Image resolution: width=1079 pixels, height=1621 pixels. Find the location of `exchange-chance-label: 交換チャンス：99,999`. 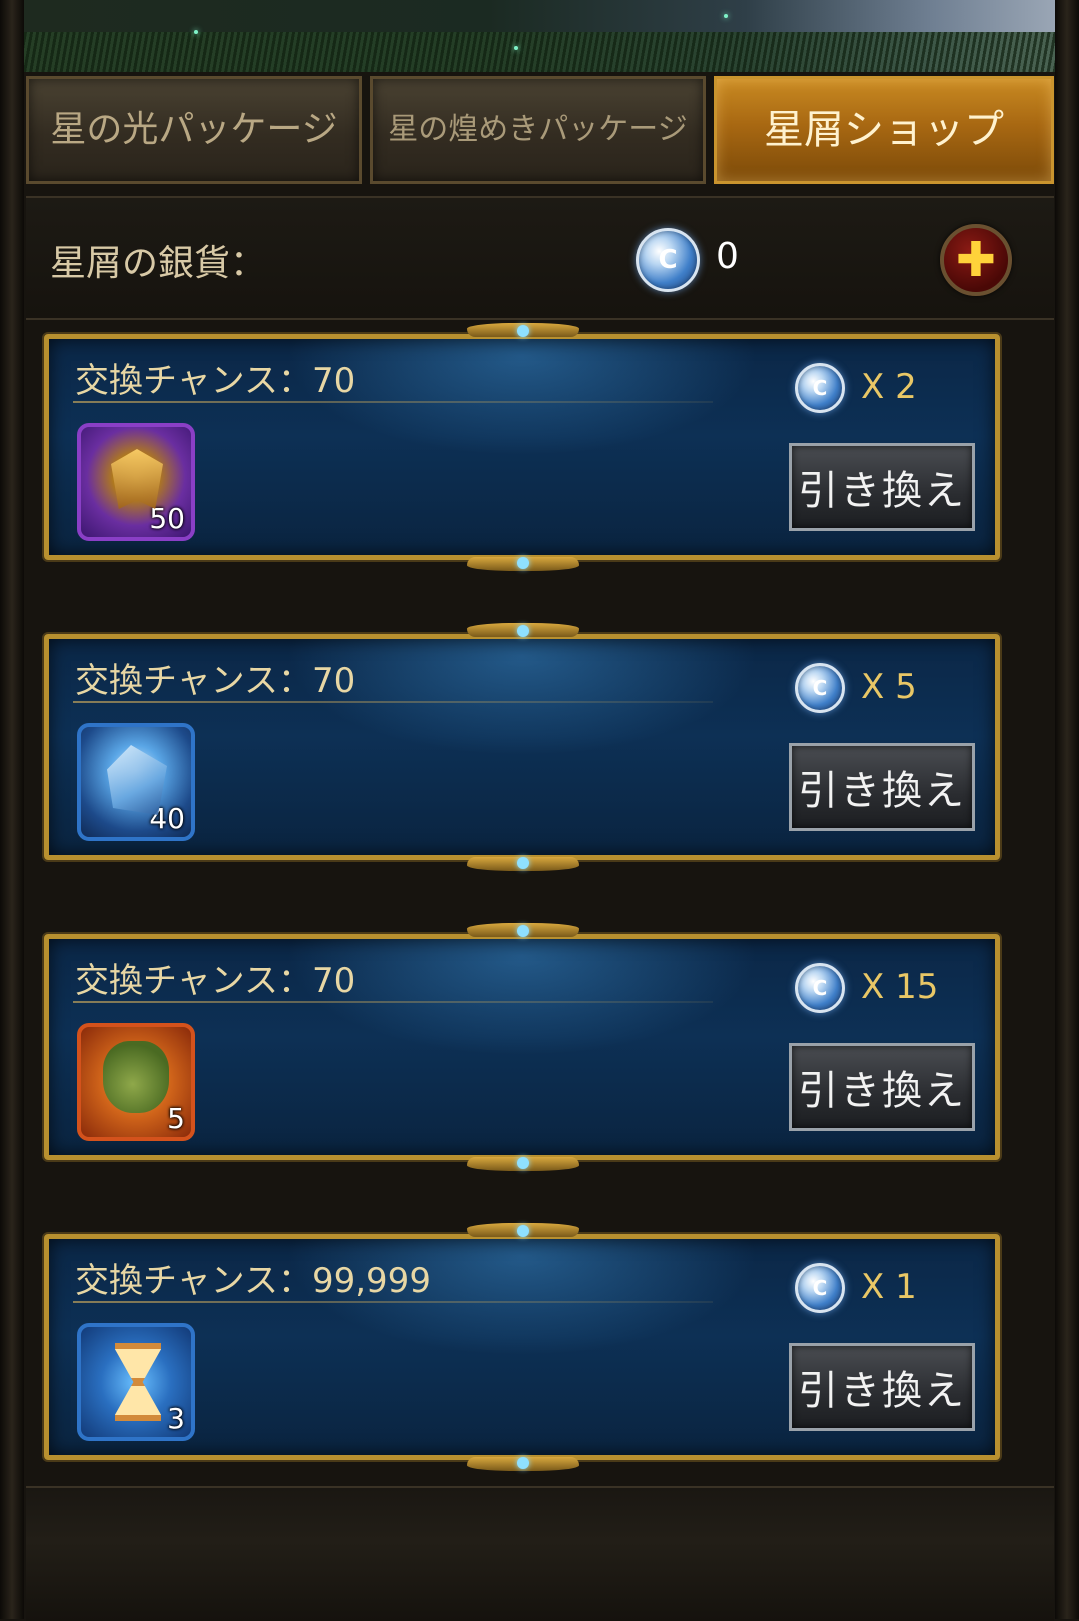

exchange-chance-label: 交換チャンス：99,999 is located at coordinates (253, 1281).